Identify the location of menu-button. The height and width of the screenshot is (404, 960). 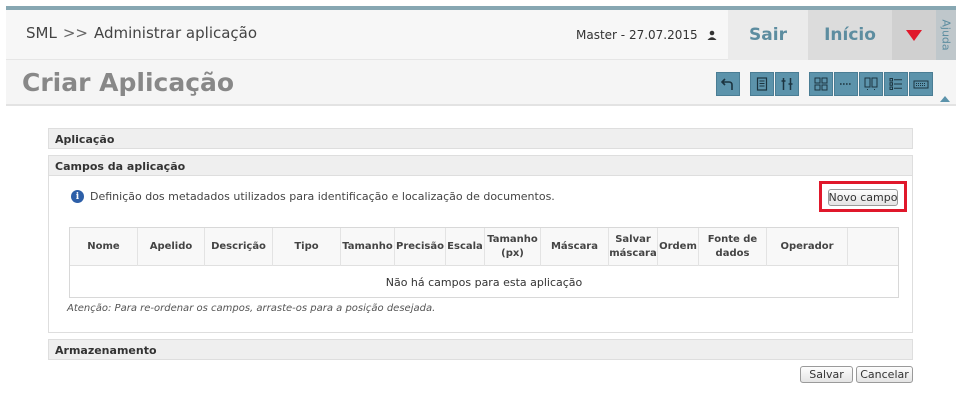
(914, 35).